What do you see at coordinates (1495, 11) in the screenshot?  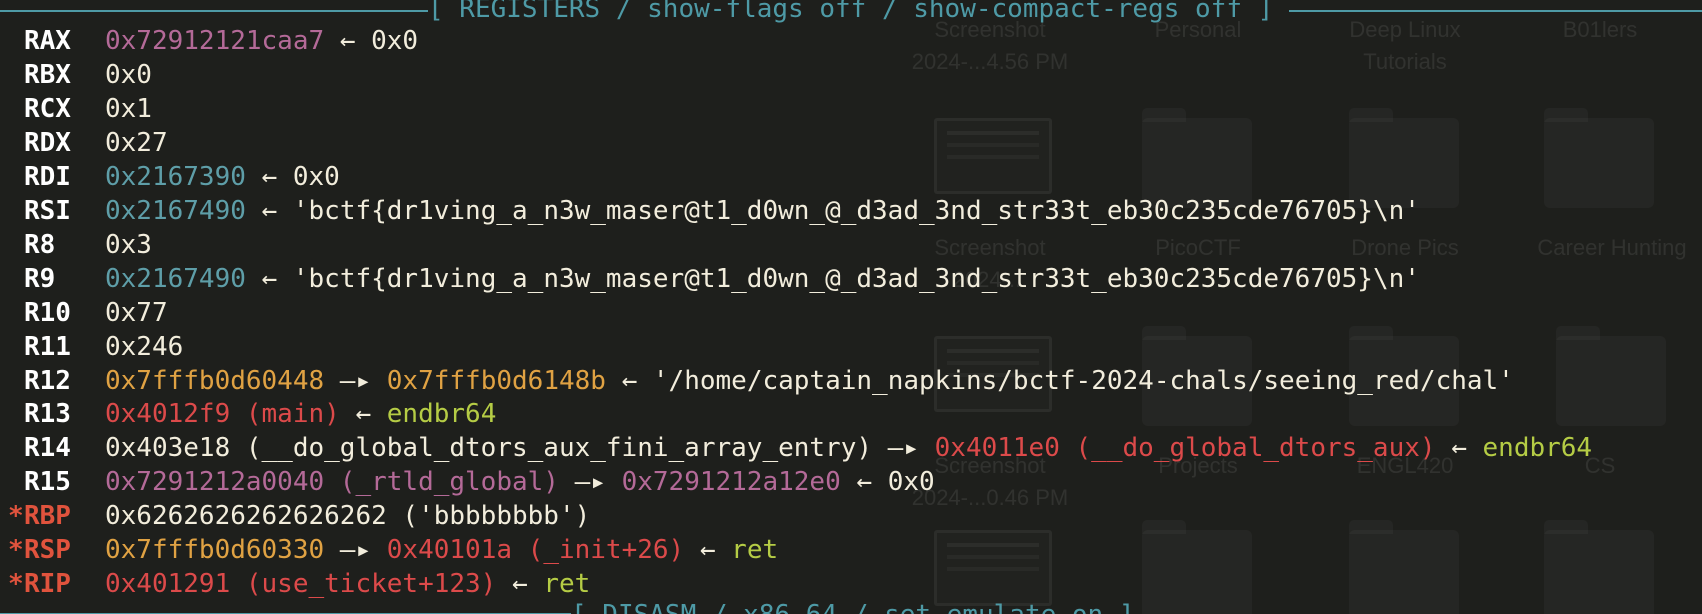 I see `header-rule-right` at bounding box center [1495, 11].